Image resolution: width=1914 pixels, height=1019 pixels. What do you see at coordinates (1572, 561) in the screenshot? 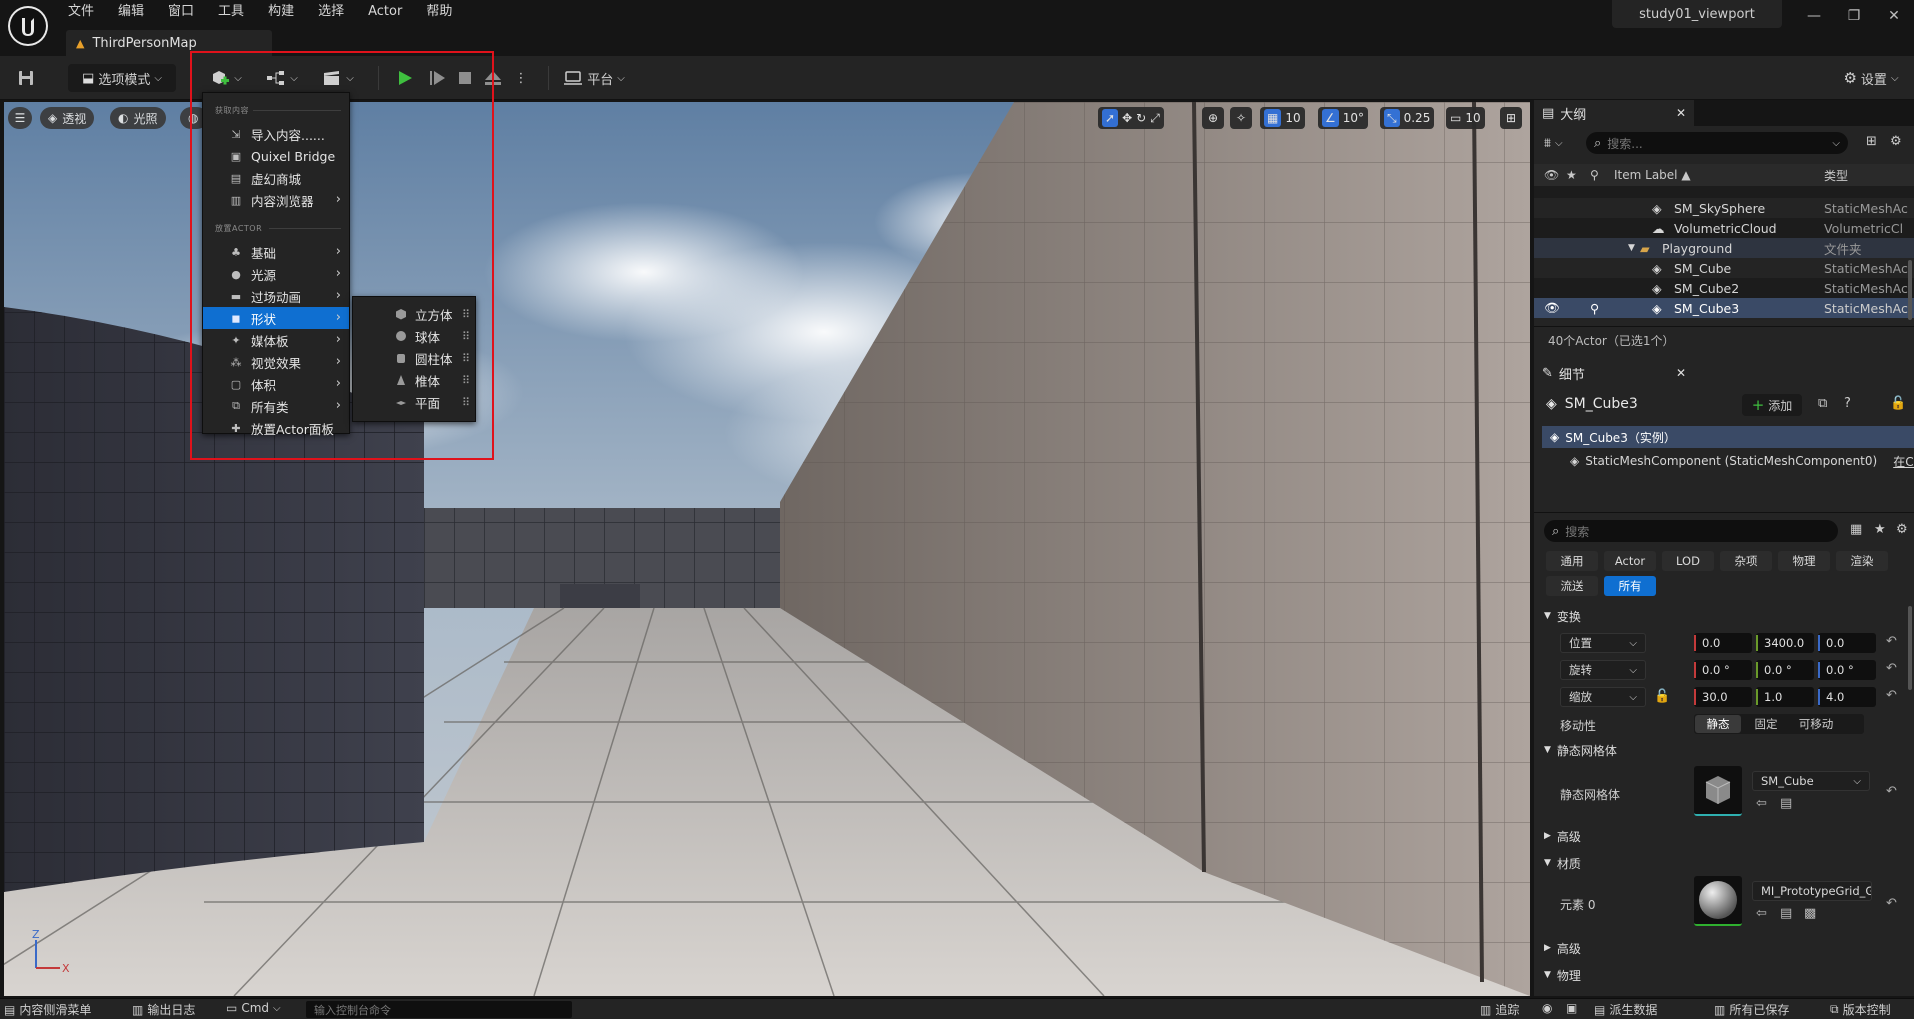
I see `category-general: 通用` at bounding box center [1572, 561].